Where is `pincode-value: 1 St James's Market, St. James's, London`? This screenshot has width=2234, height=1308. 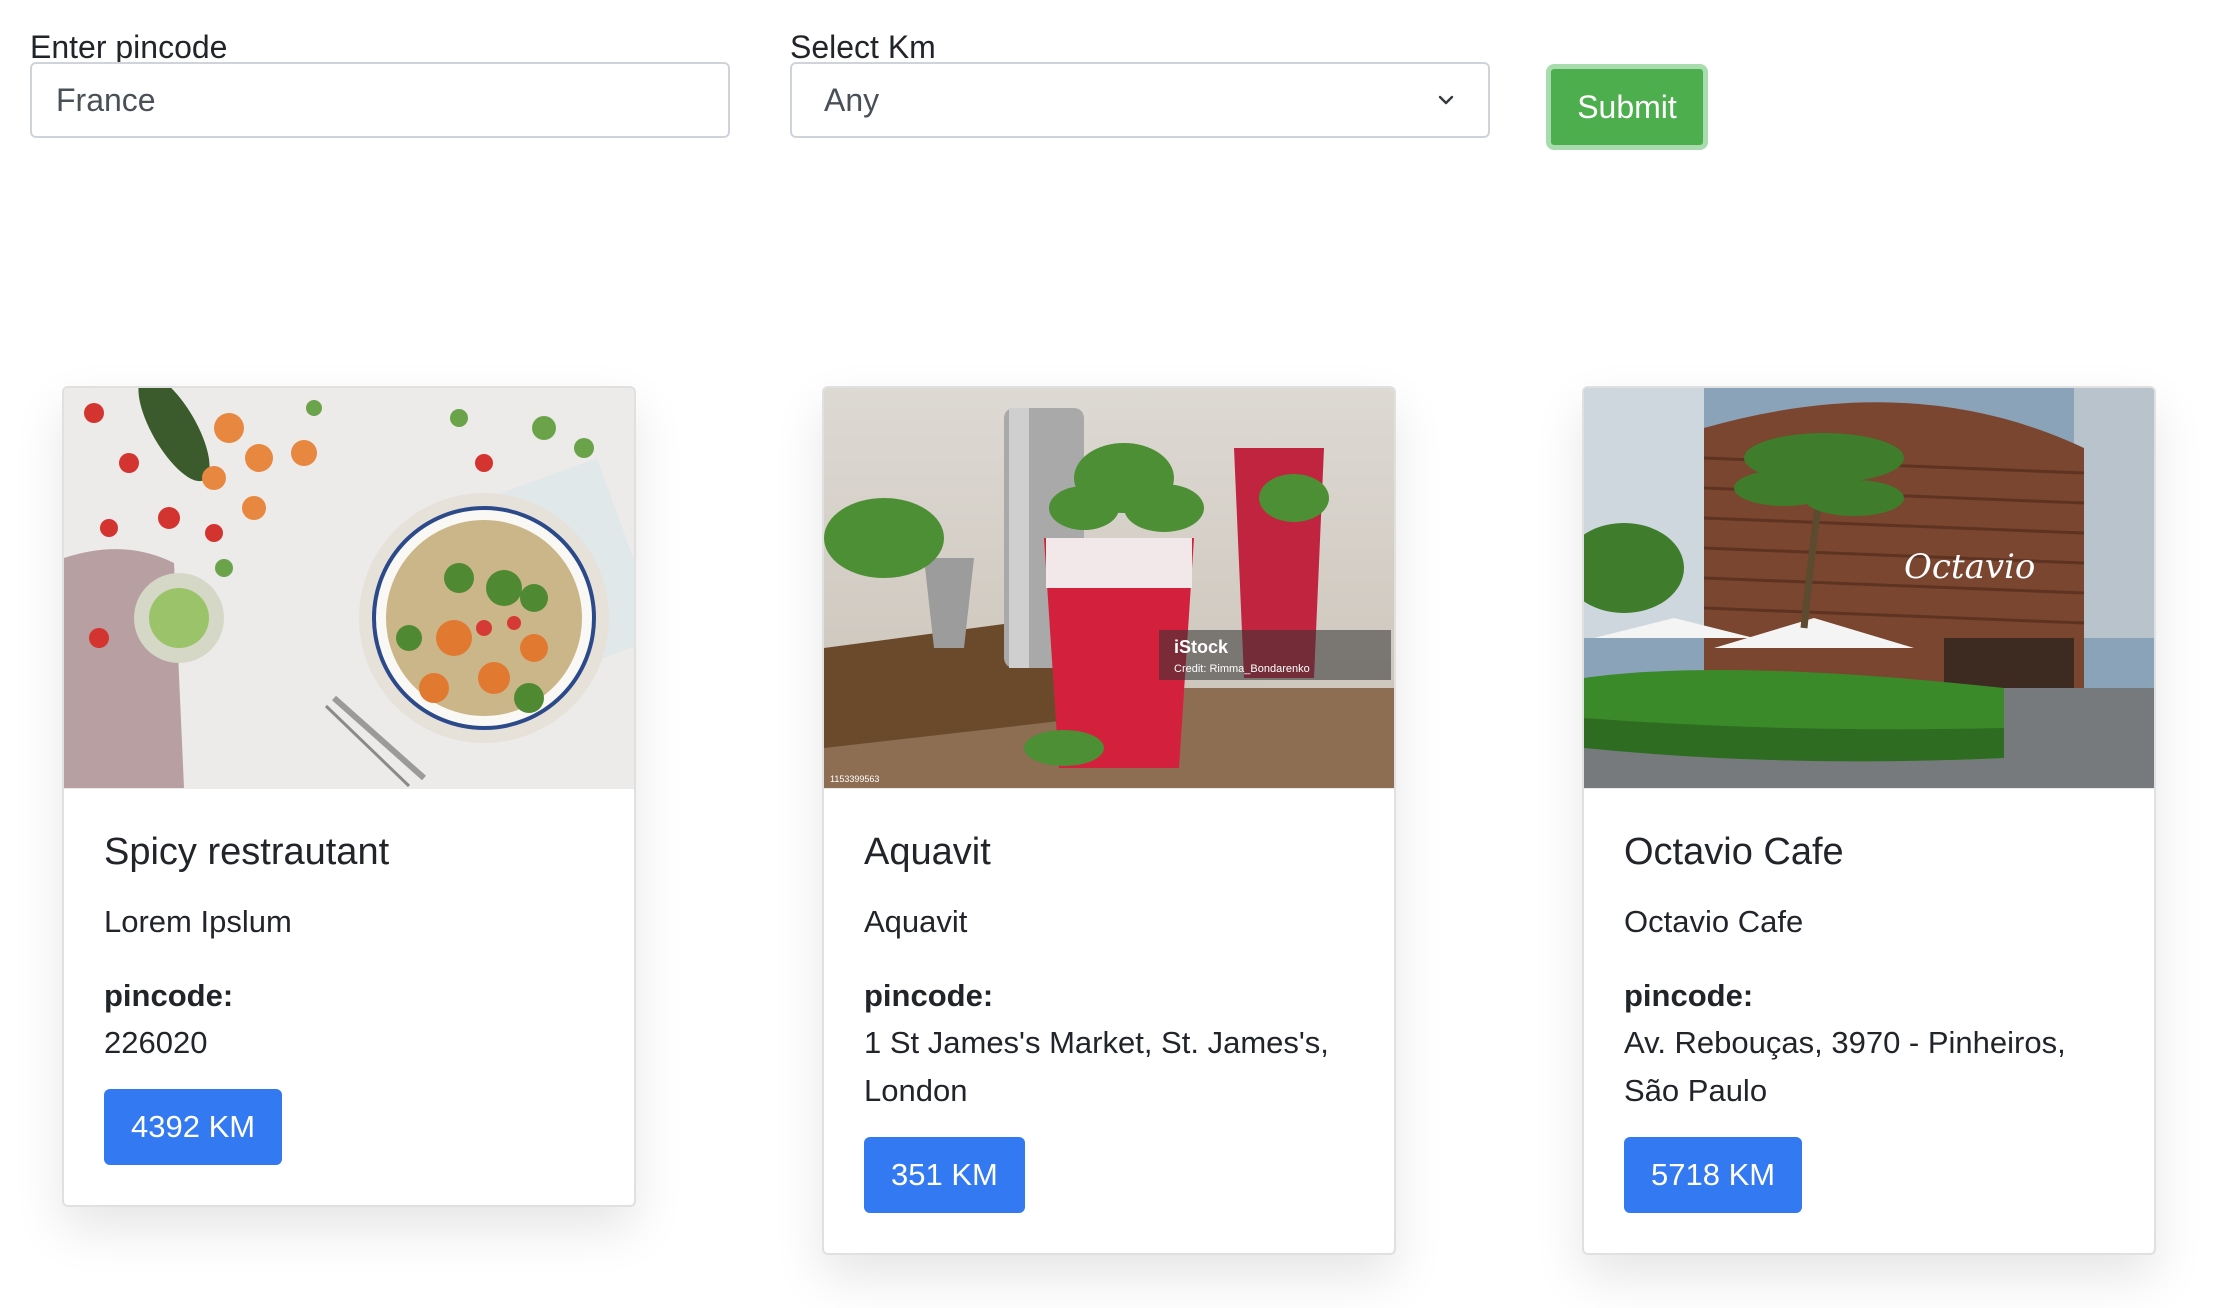 pincode-value: 1 St James's Market, St. James's, London is located at coordinates (1096, 1066).